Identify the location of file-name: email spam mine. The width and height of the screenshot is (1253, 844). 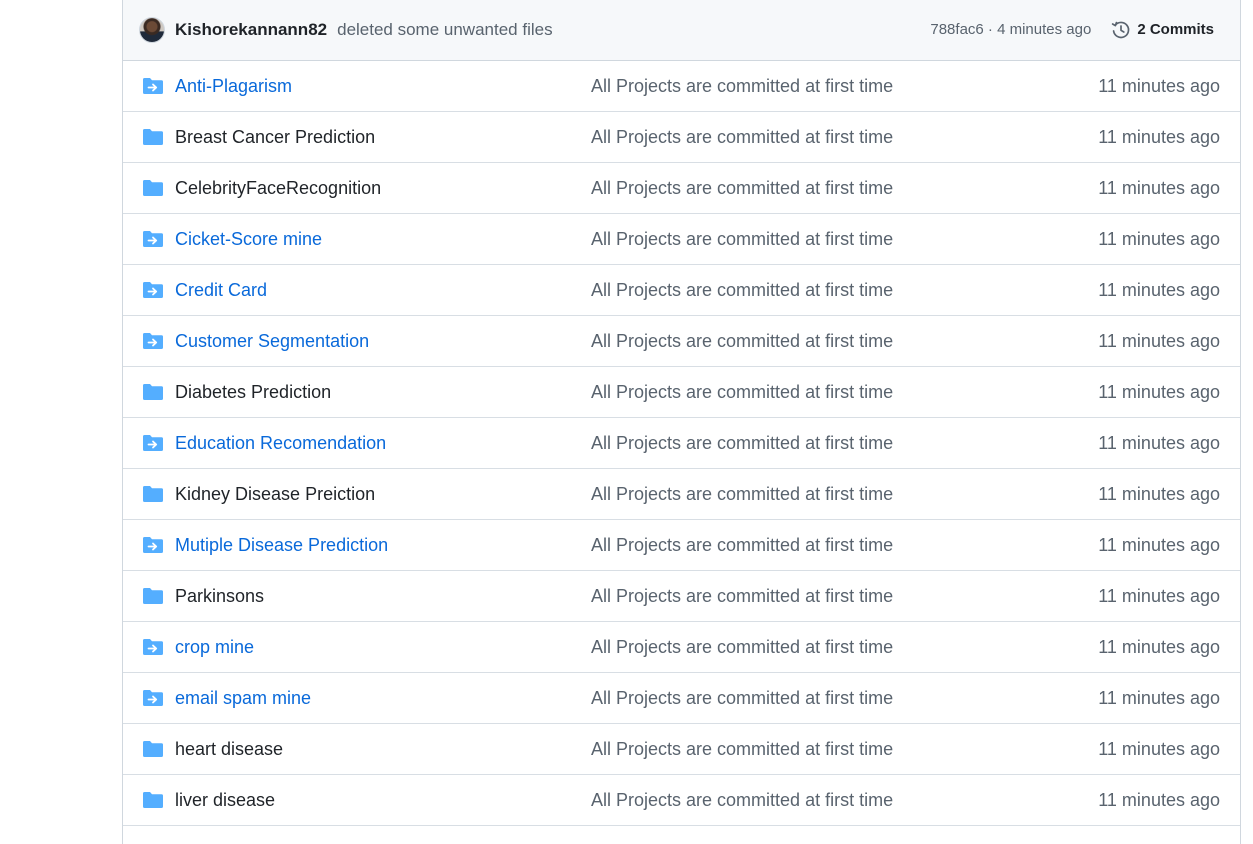
(383, 698).